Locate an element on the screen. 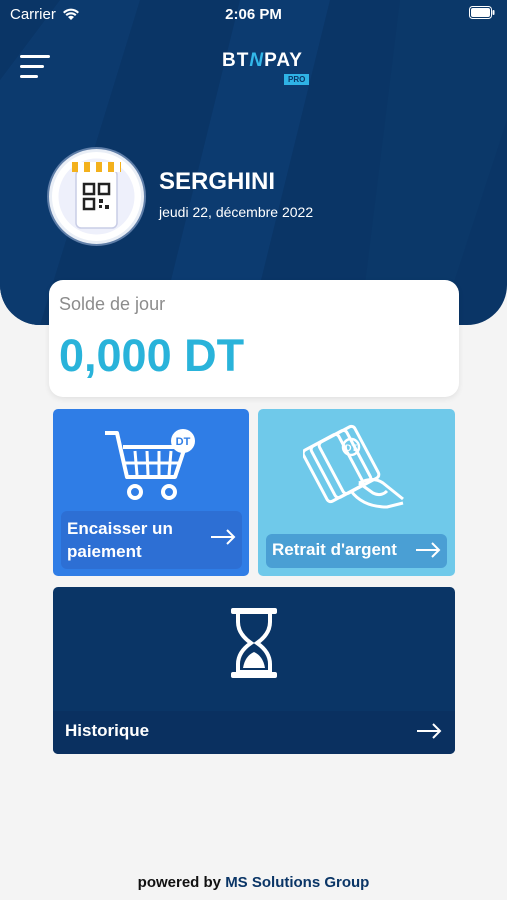  balance-label: Solde de jour is located at coordinates (112, 304).